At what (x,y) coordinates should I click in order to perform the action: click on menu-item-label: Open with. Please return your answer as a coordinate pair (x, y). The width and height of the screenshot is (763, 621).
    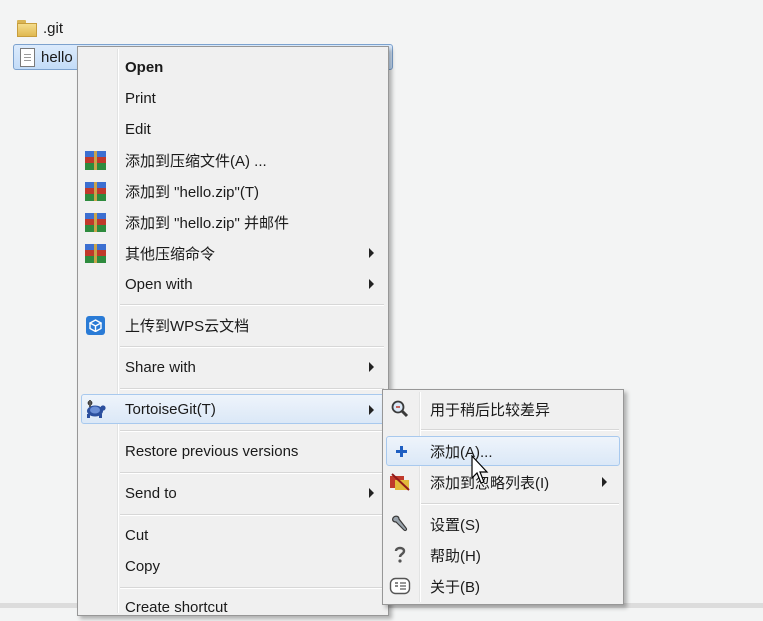
    Looking at the image, I should click on (159, 284).